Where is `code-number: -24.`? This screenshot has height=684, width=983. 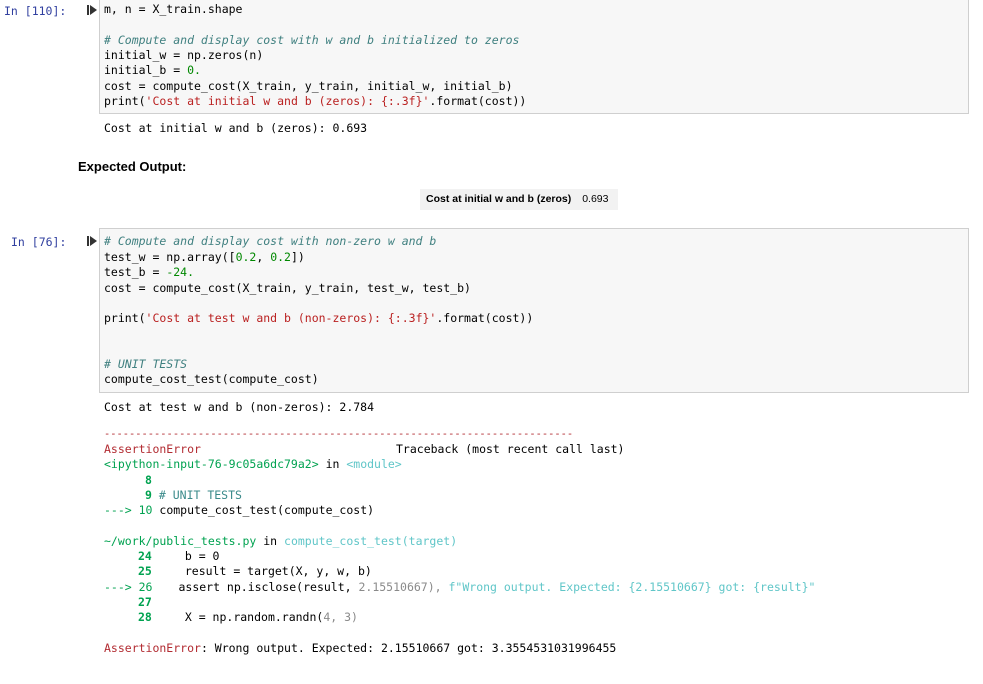 code-number: -24. is located at coordinates (180, 272).